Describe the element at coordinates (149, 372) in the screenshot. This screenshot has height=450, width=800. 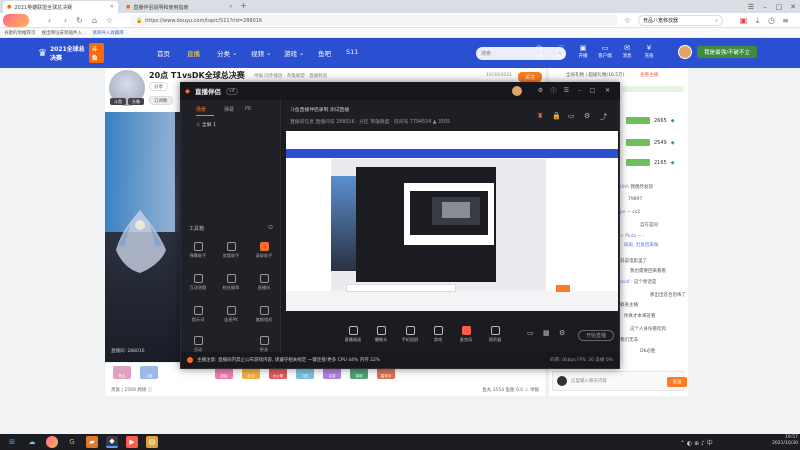
I see `gift-item: 火箭` at that location.